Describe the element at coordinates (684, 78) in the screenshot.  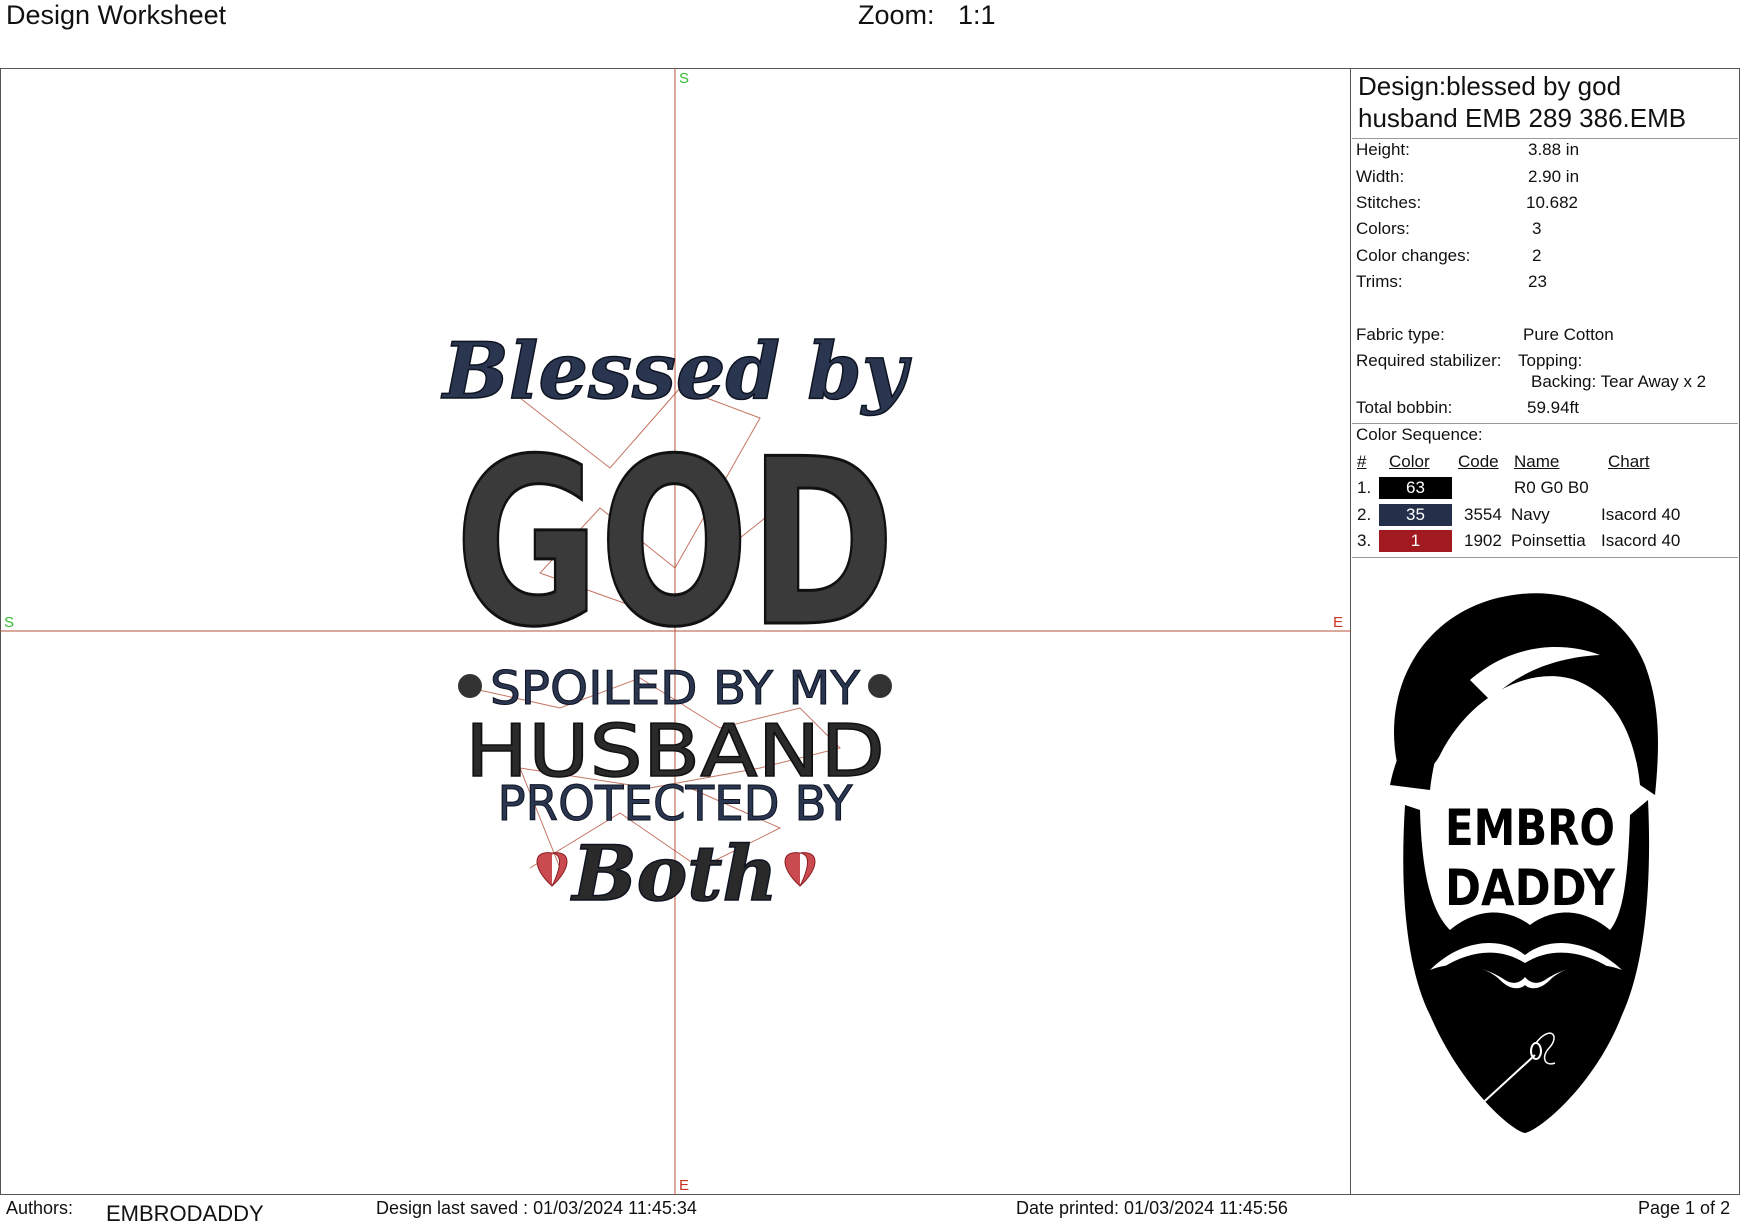
I see `axis-marker-top: S` at that location.